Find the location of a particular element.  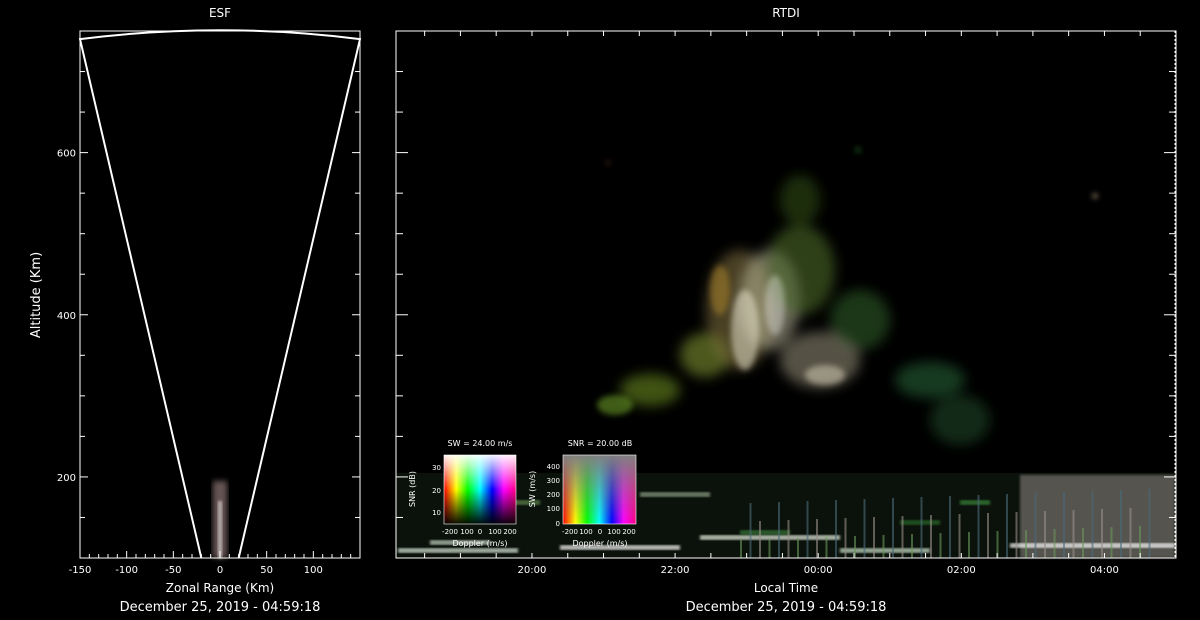

esf-x-tick-label: -50 is located at coordinates (173, 570).